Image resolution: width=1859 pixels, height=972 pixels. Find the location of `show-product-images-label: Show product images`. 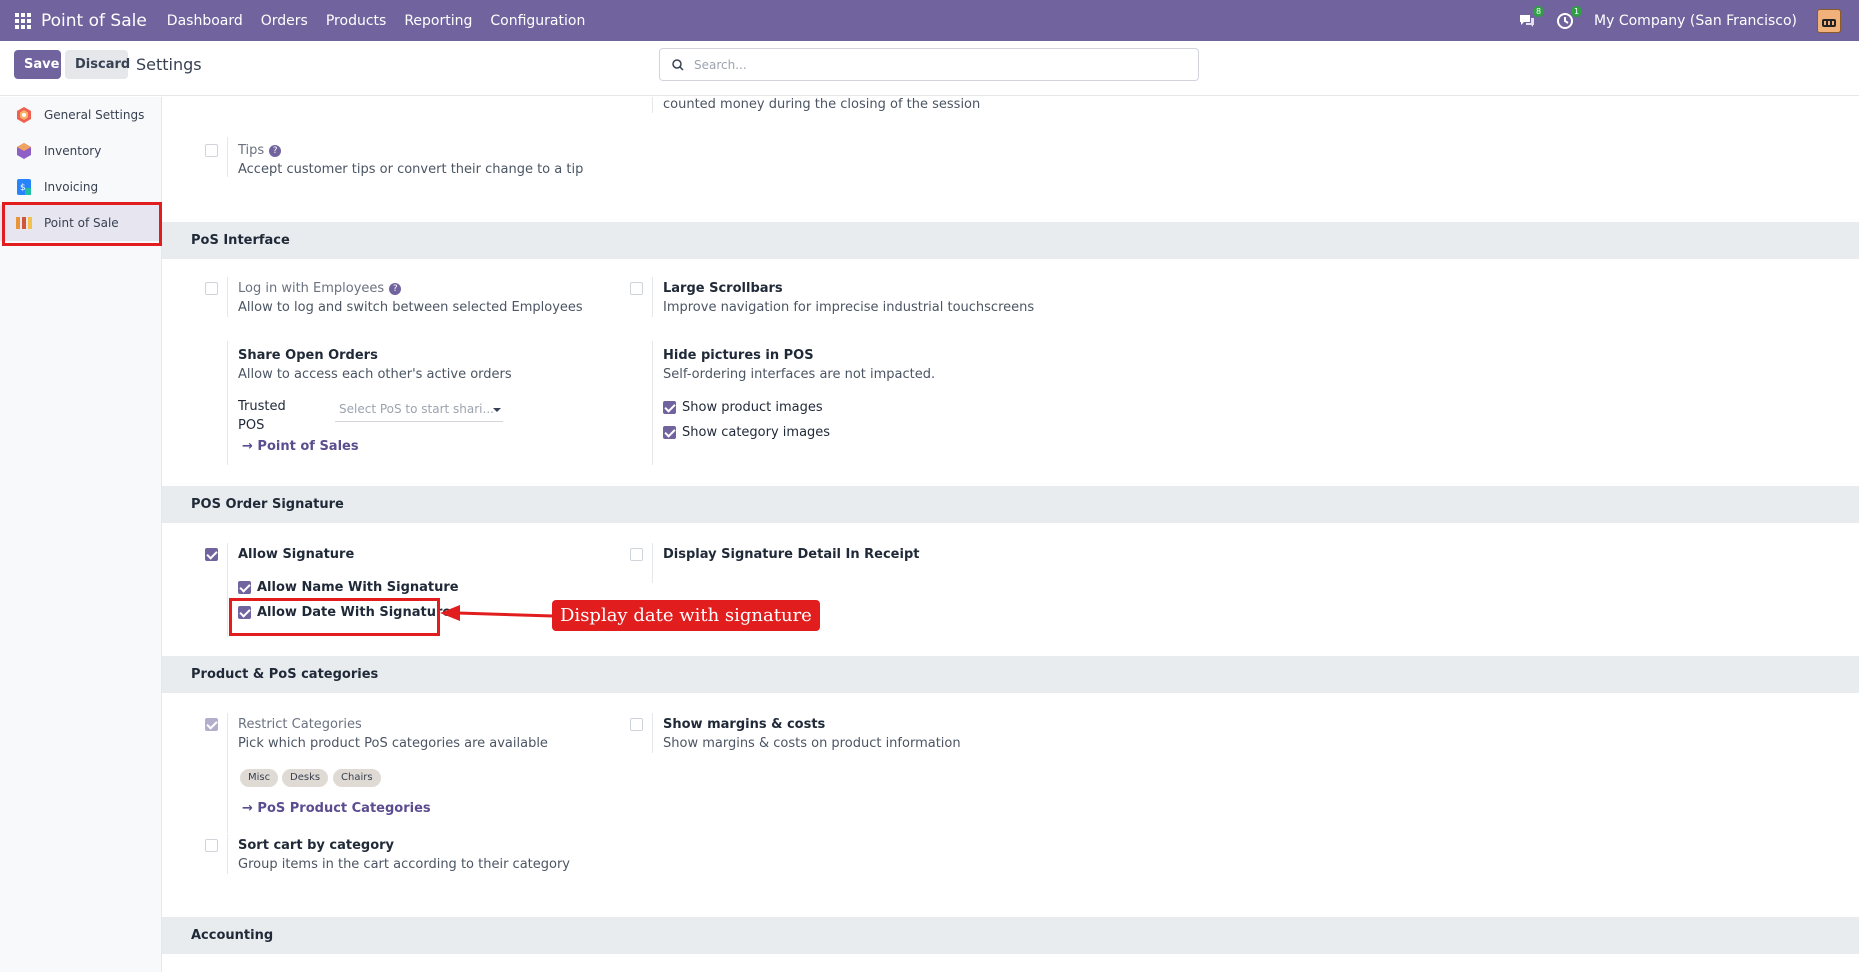

show-product-images-label: Show product images is located at coordinates (752, 407).